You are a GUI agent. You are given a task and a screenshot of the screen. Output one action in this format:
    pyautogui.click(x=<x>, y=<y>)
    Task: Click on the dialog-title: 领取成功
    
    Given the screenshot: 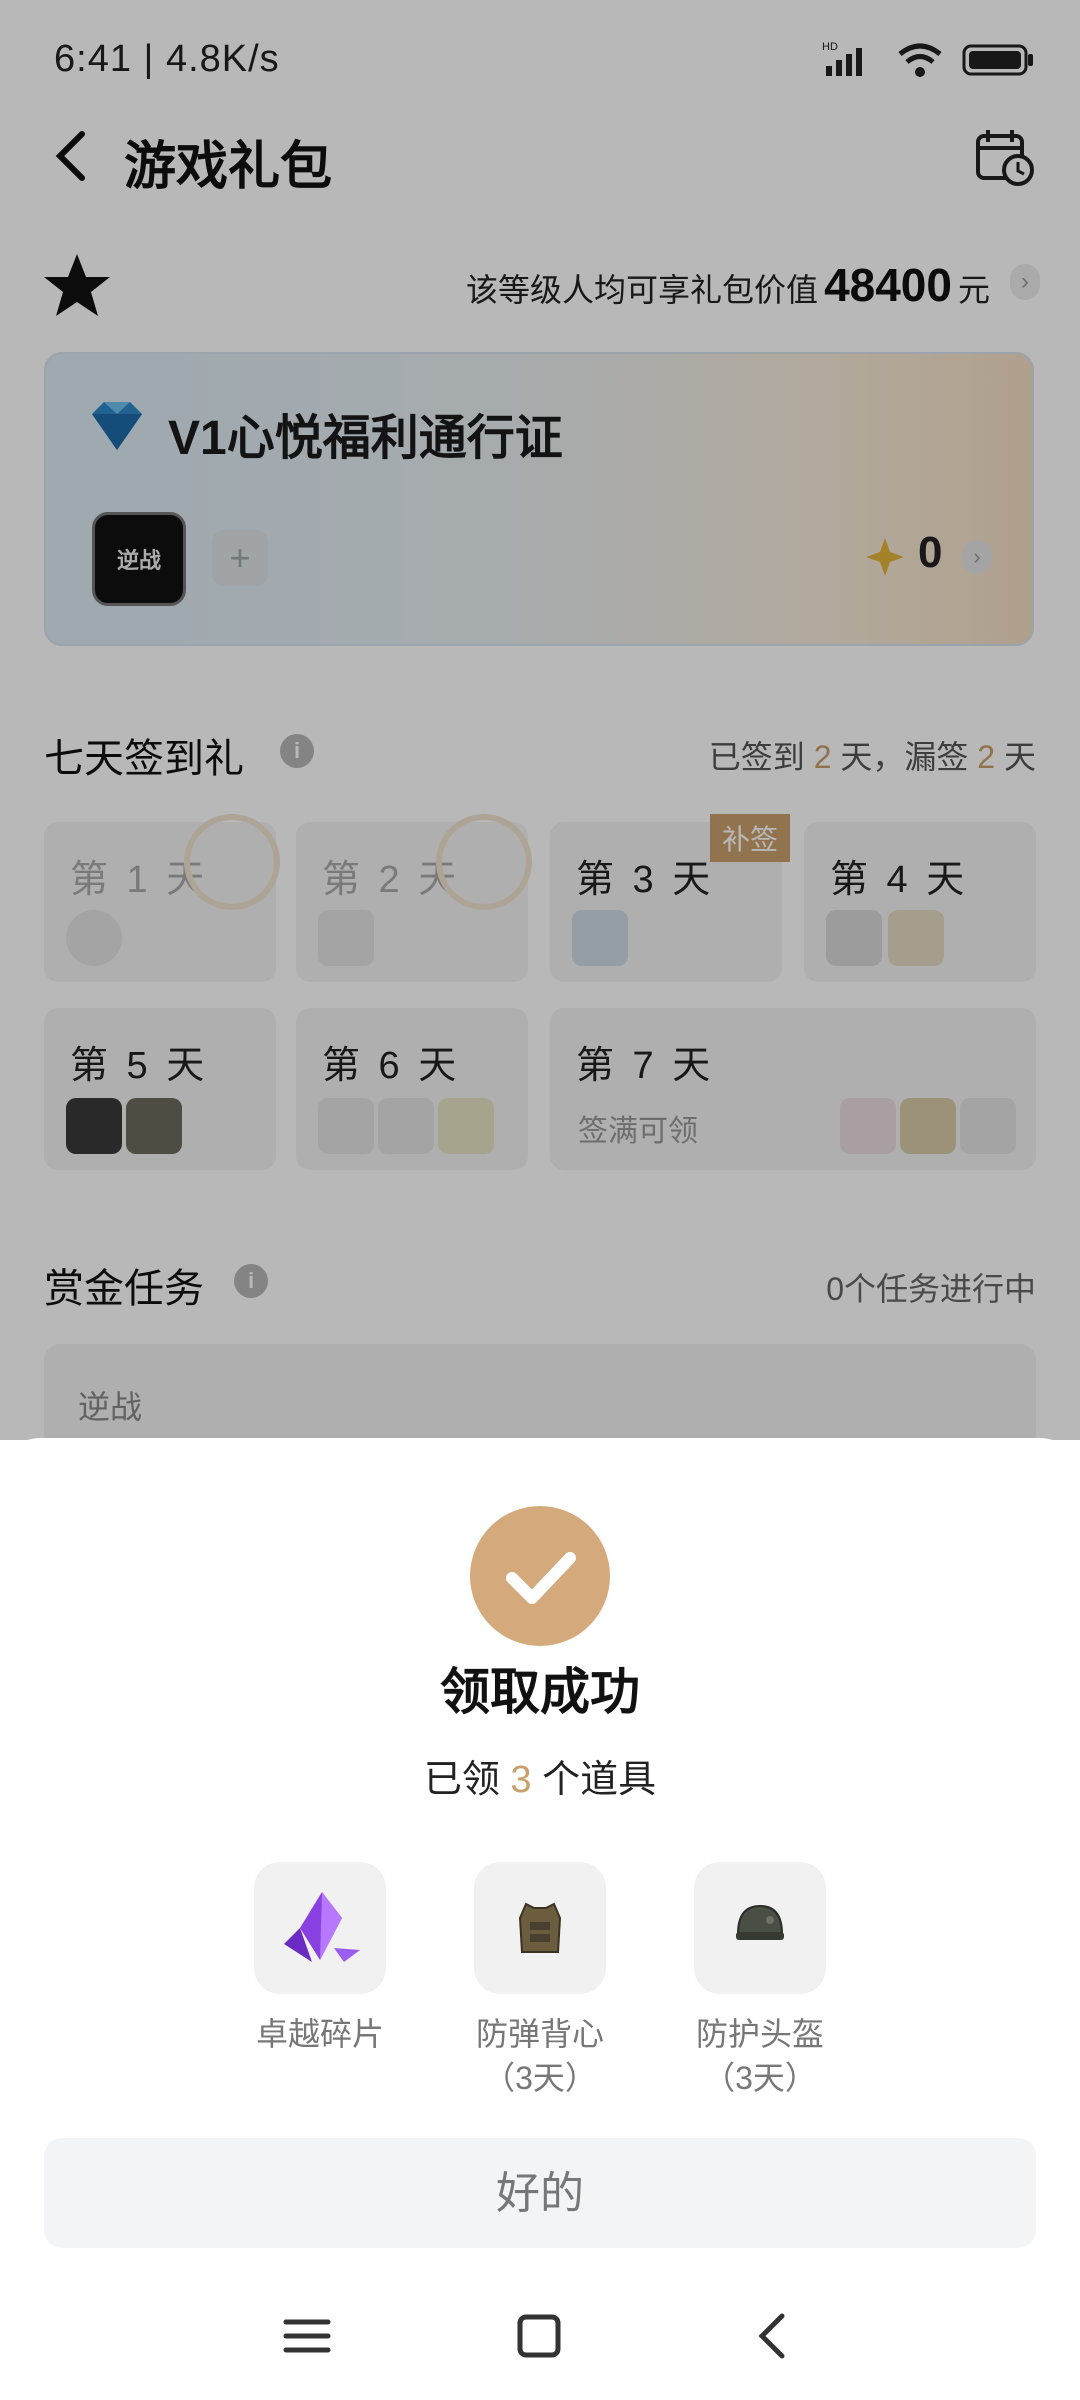 What is the action you would take?
    pyautogui.click(x=540, y=1692)
    